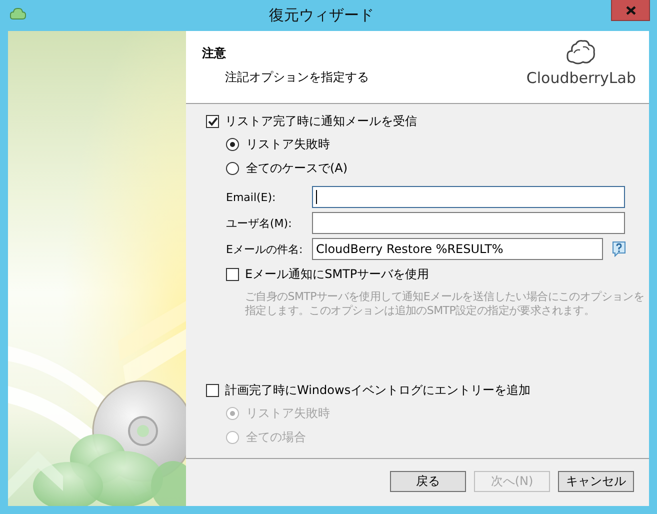 The image size is (657, 514). I want to click on close-button, so click(630, 10).